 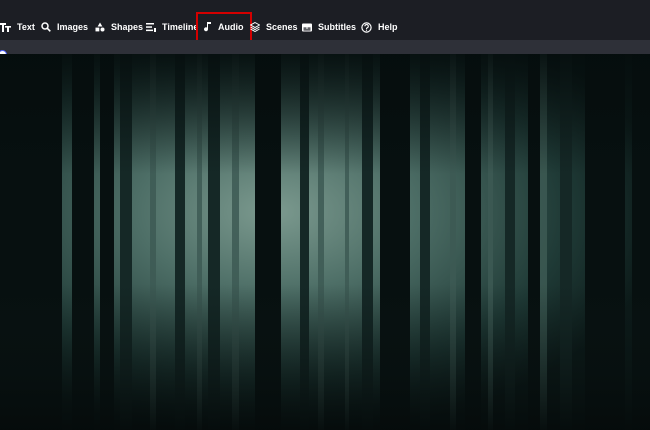 What do you see at coordinates (151, 27) in the screenshot?
I see `timeline-icon` at bounding box center [151, 27].